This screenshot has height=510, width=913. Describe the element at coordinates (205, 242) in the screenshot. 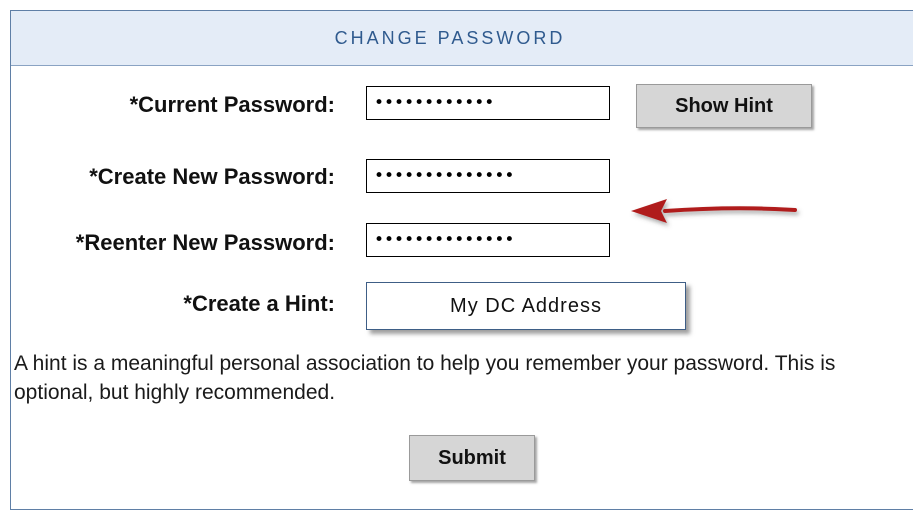

I see `reenter-password-label: *Reenter New Password:` at that location.